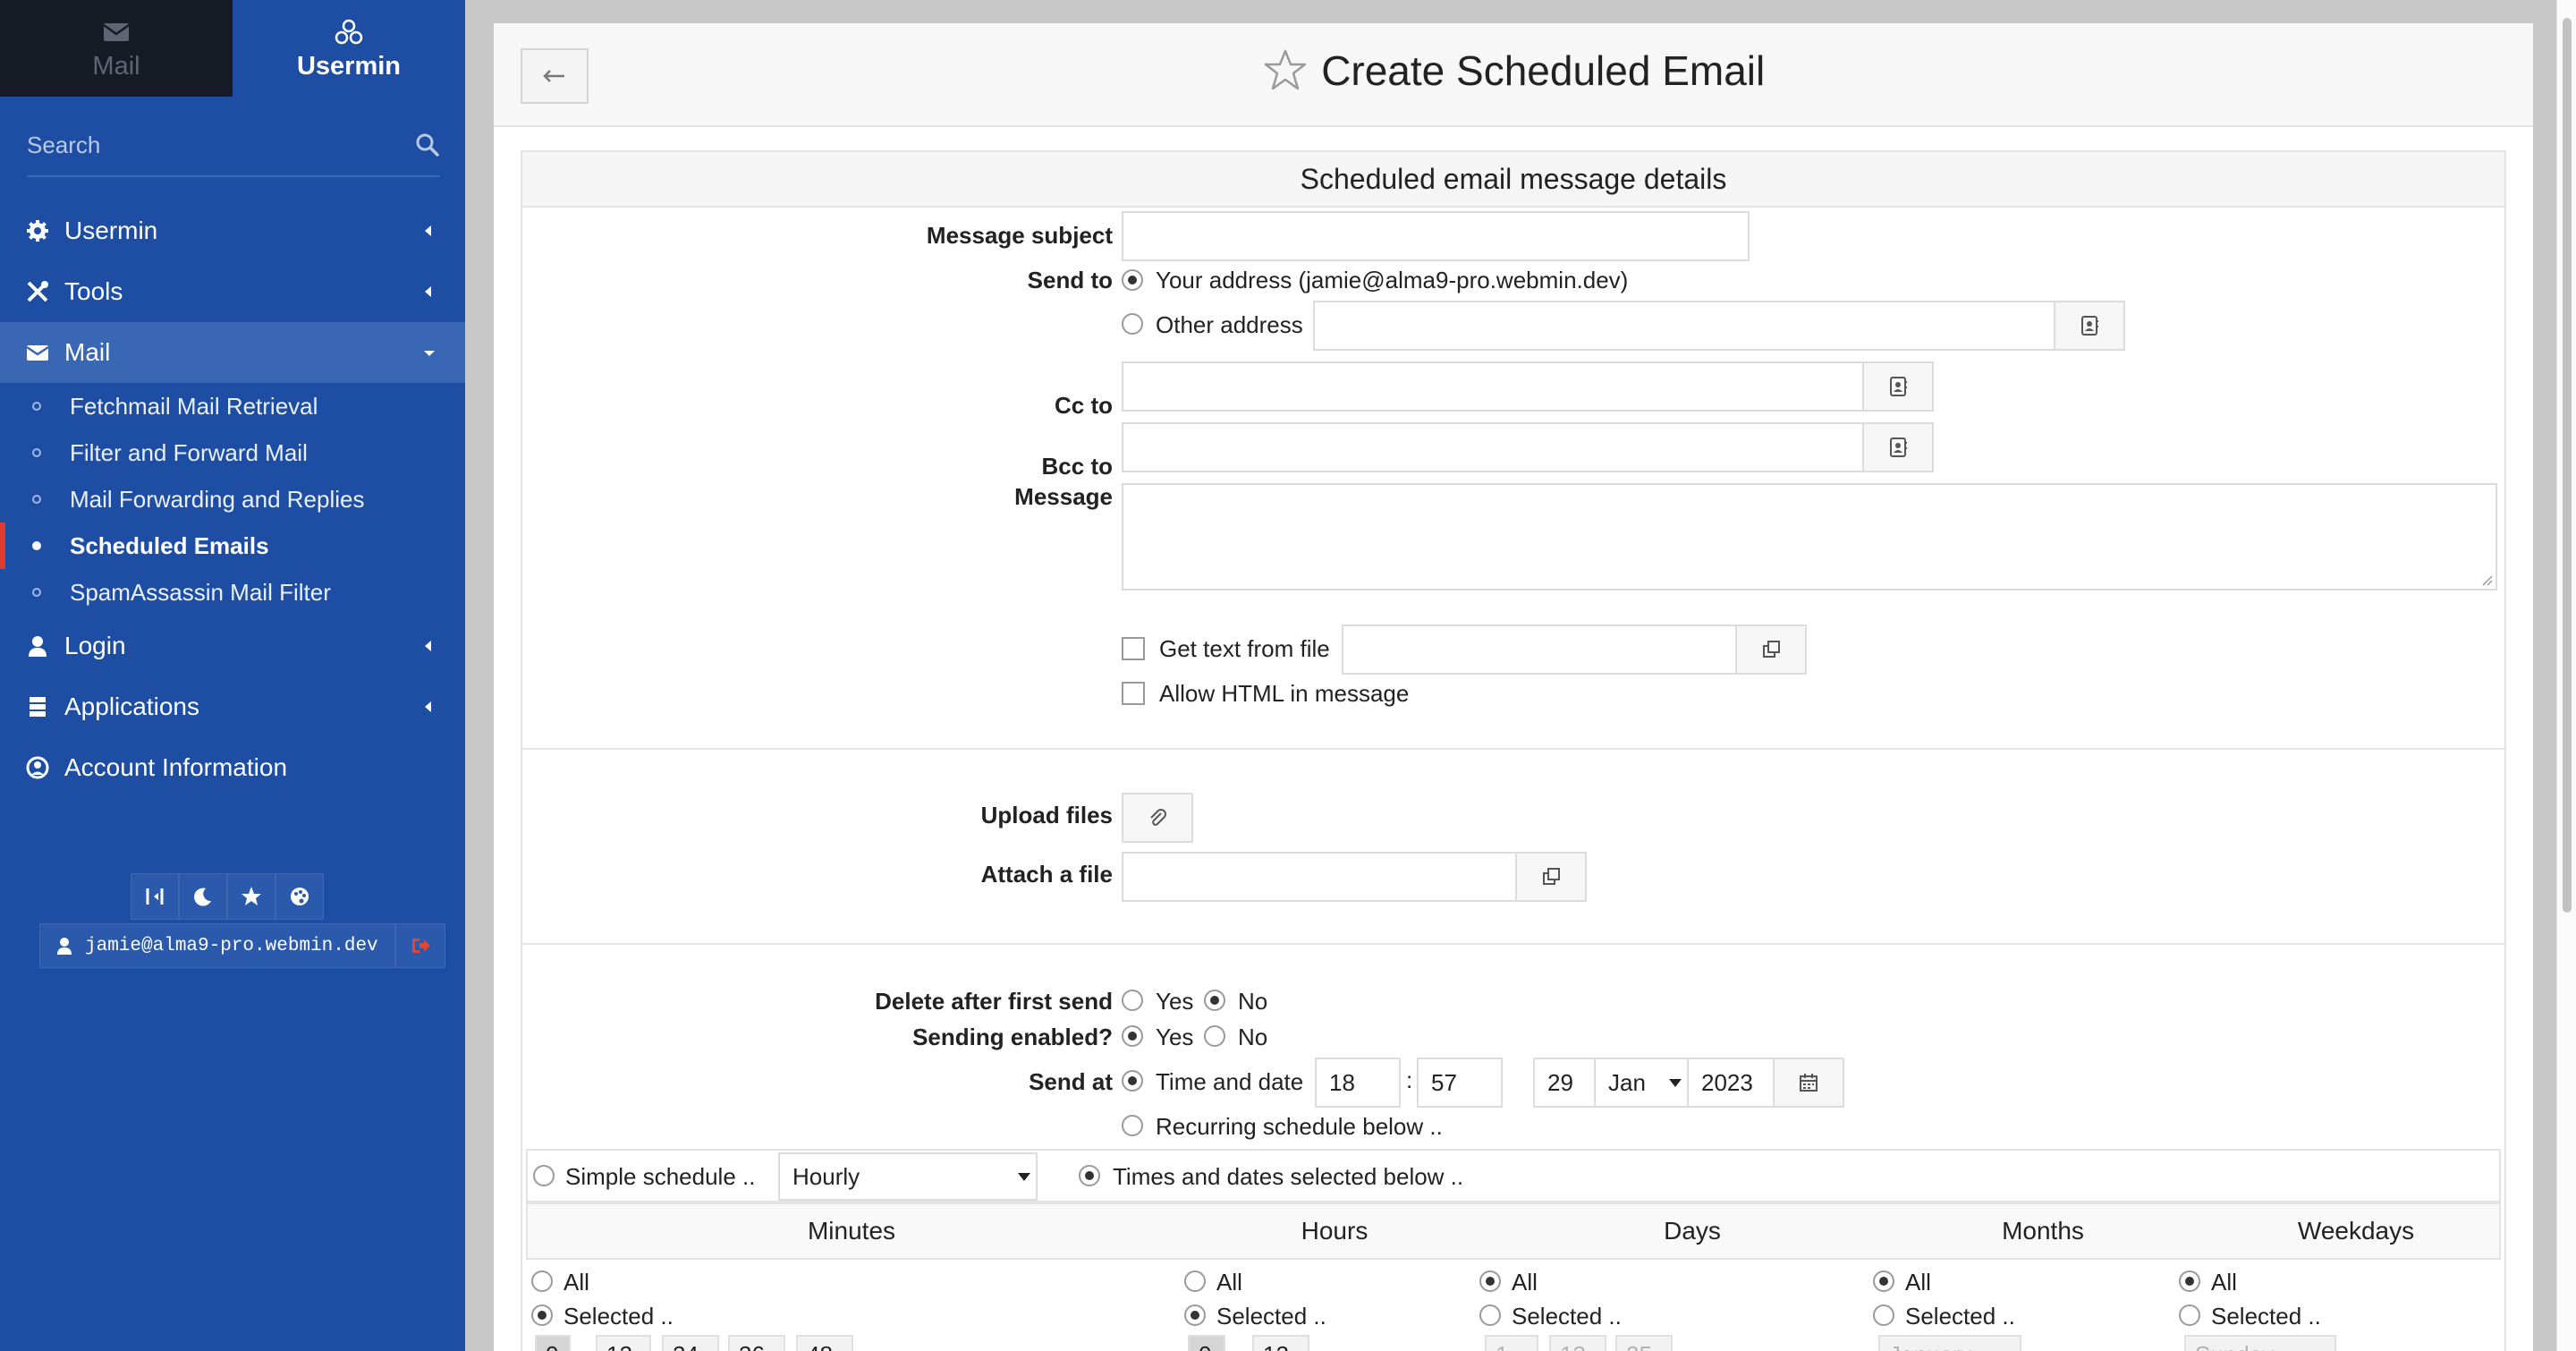  What do you see at coordinates (1460, 1083) in the screenshot?
I see `minute-input: 57` at bounding box center [1460, 1083].